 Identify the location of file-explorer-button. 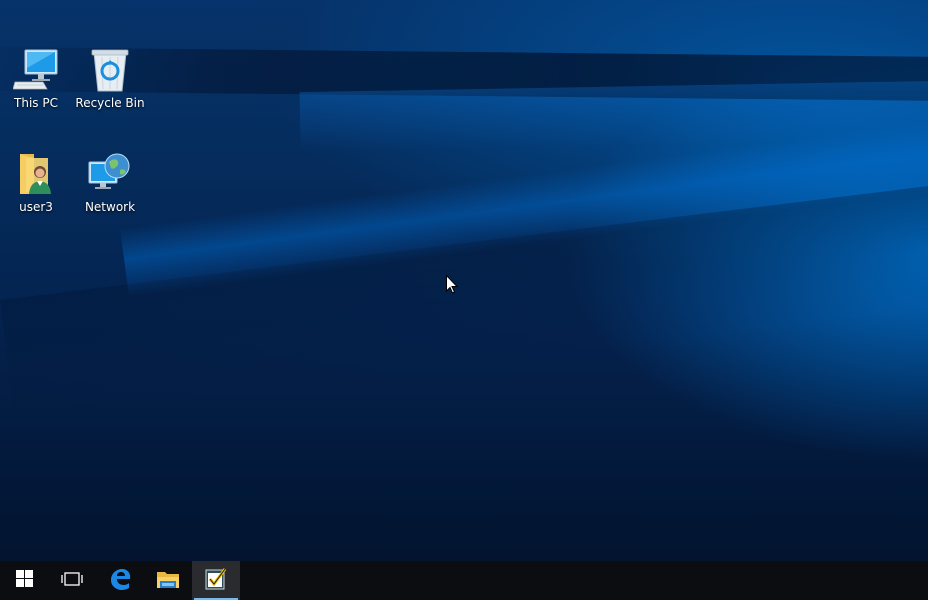
(168, 580).